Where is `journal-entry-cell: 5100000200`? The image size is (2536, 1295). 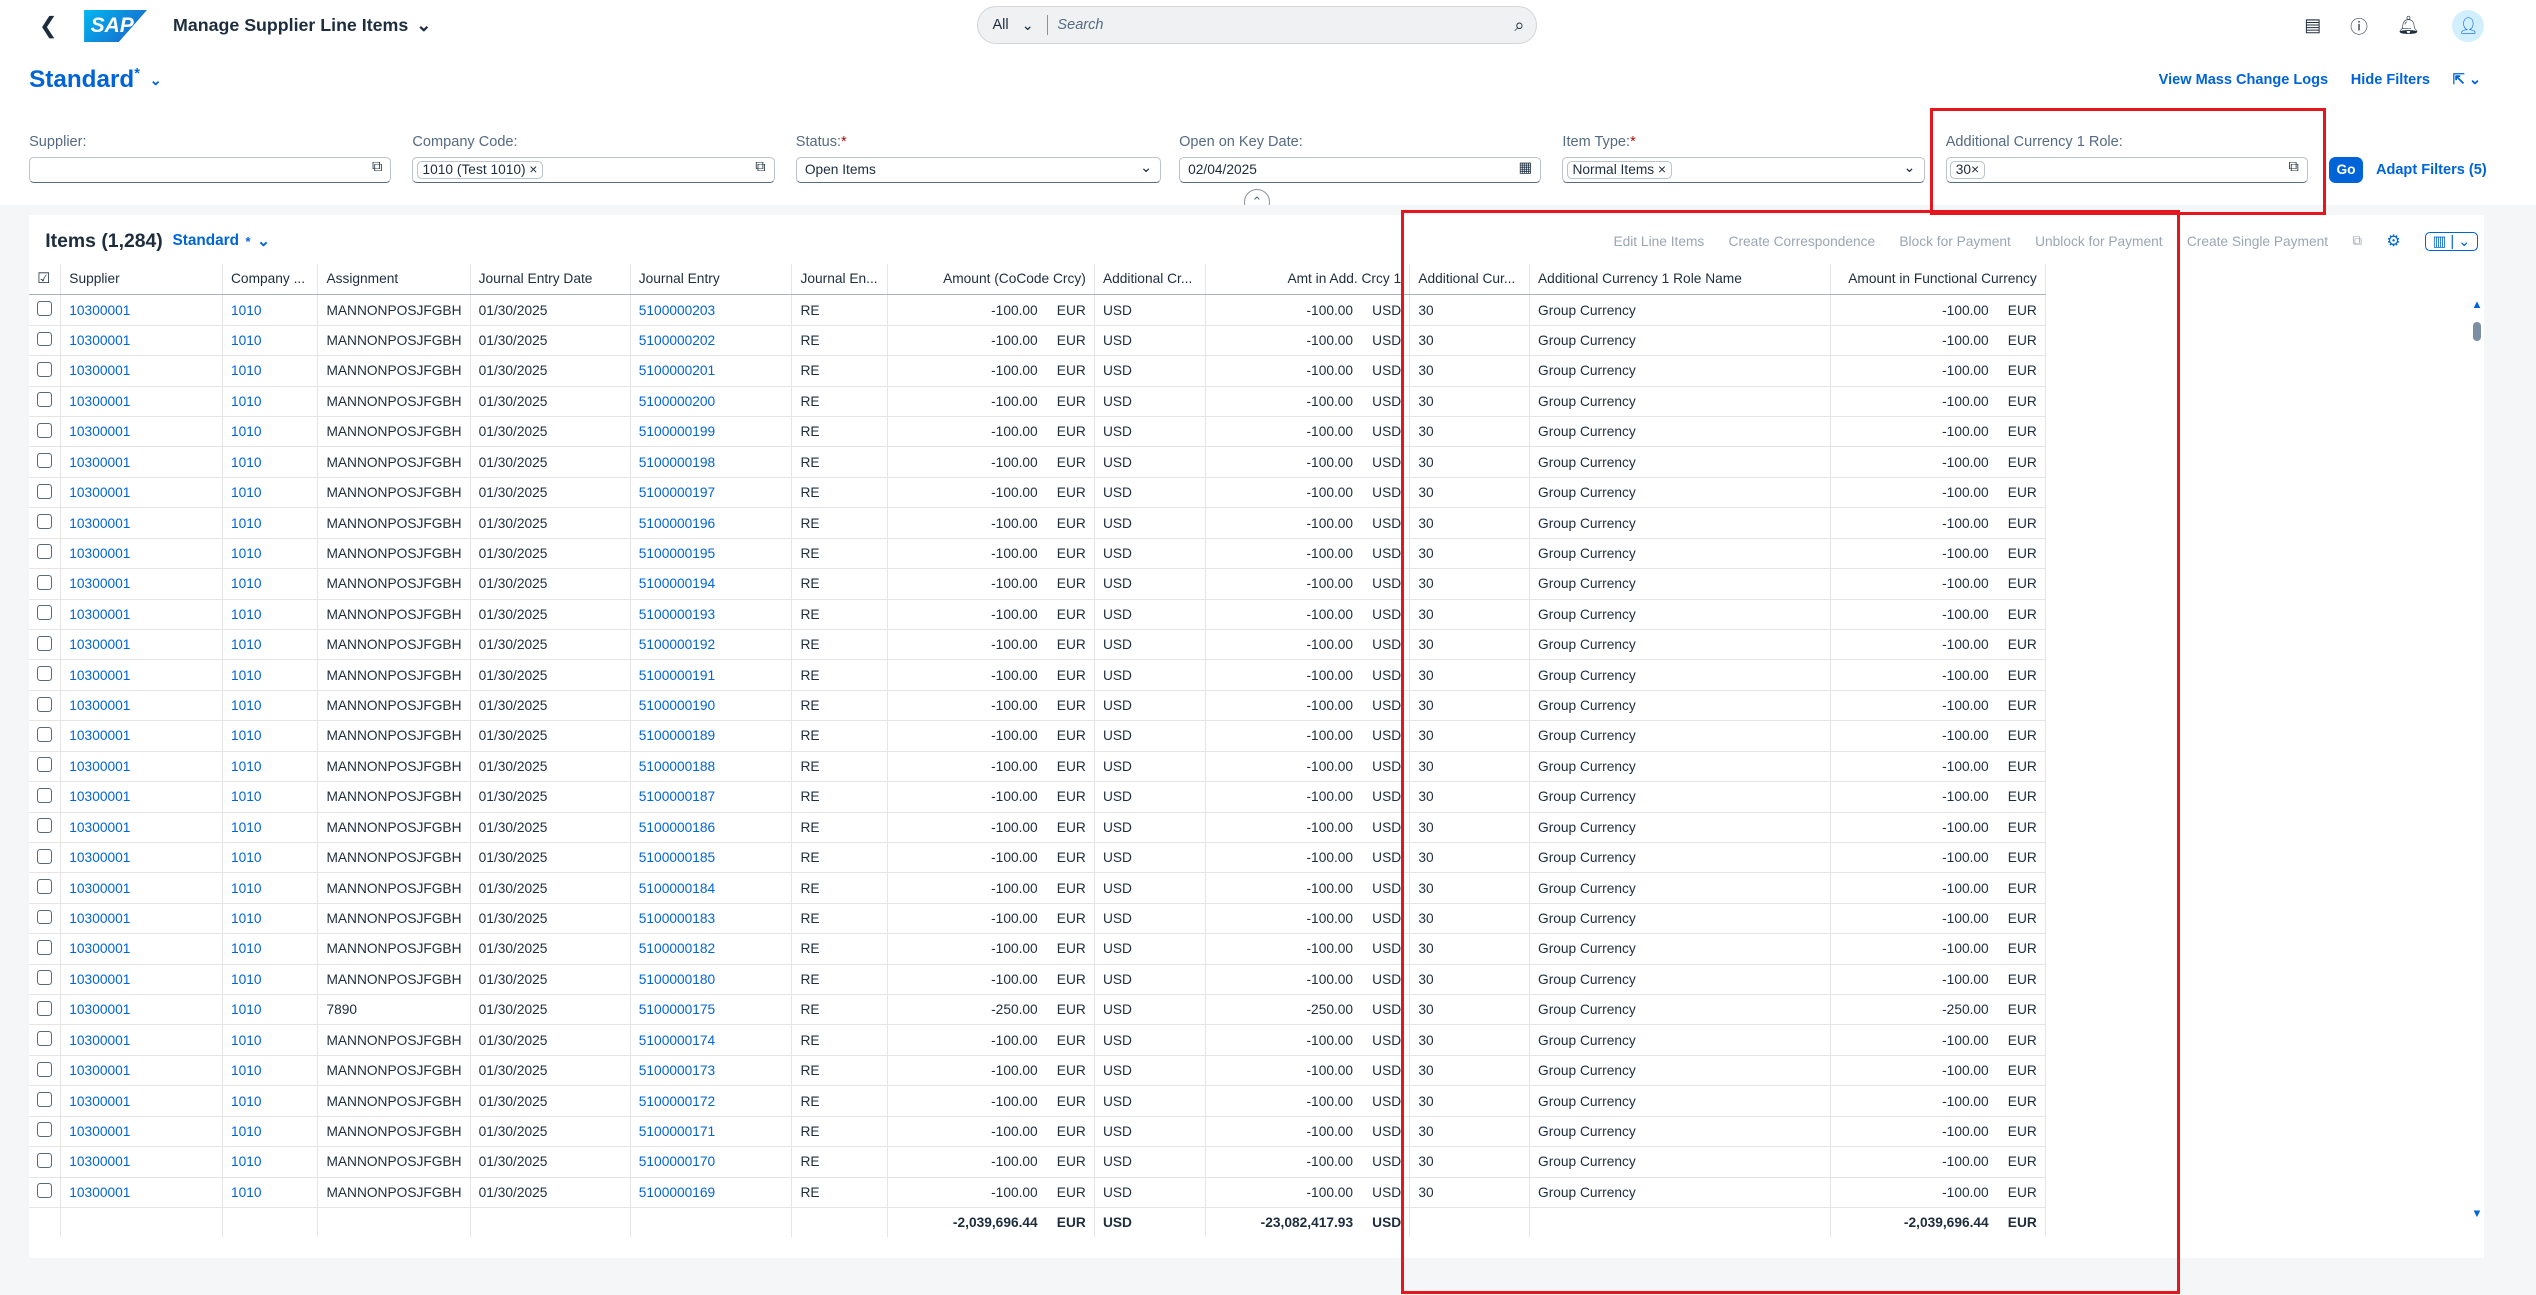 journal-entry-cell: 5100000200 is located at coordinates (711, 402).